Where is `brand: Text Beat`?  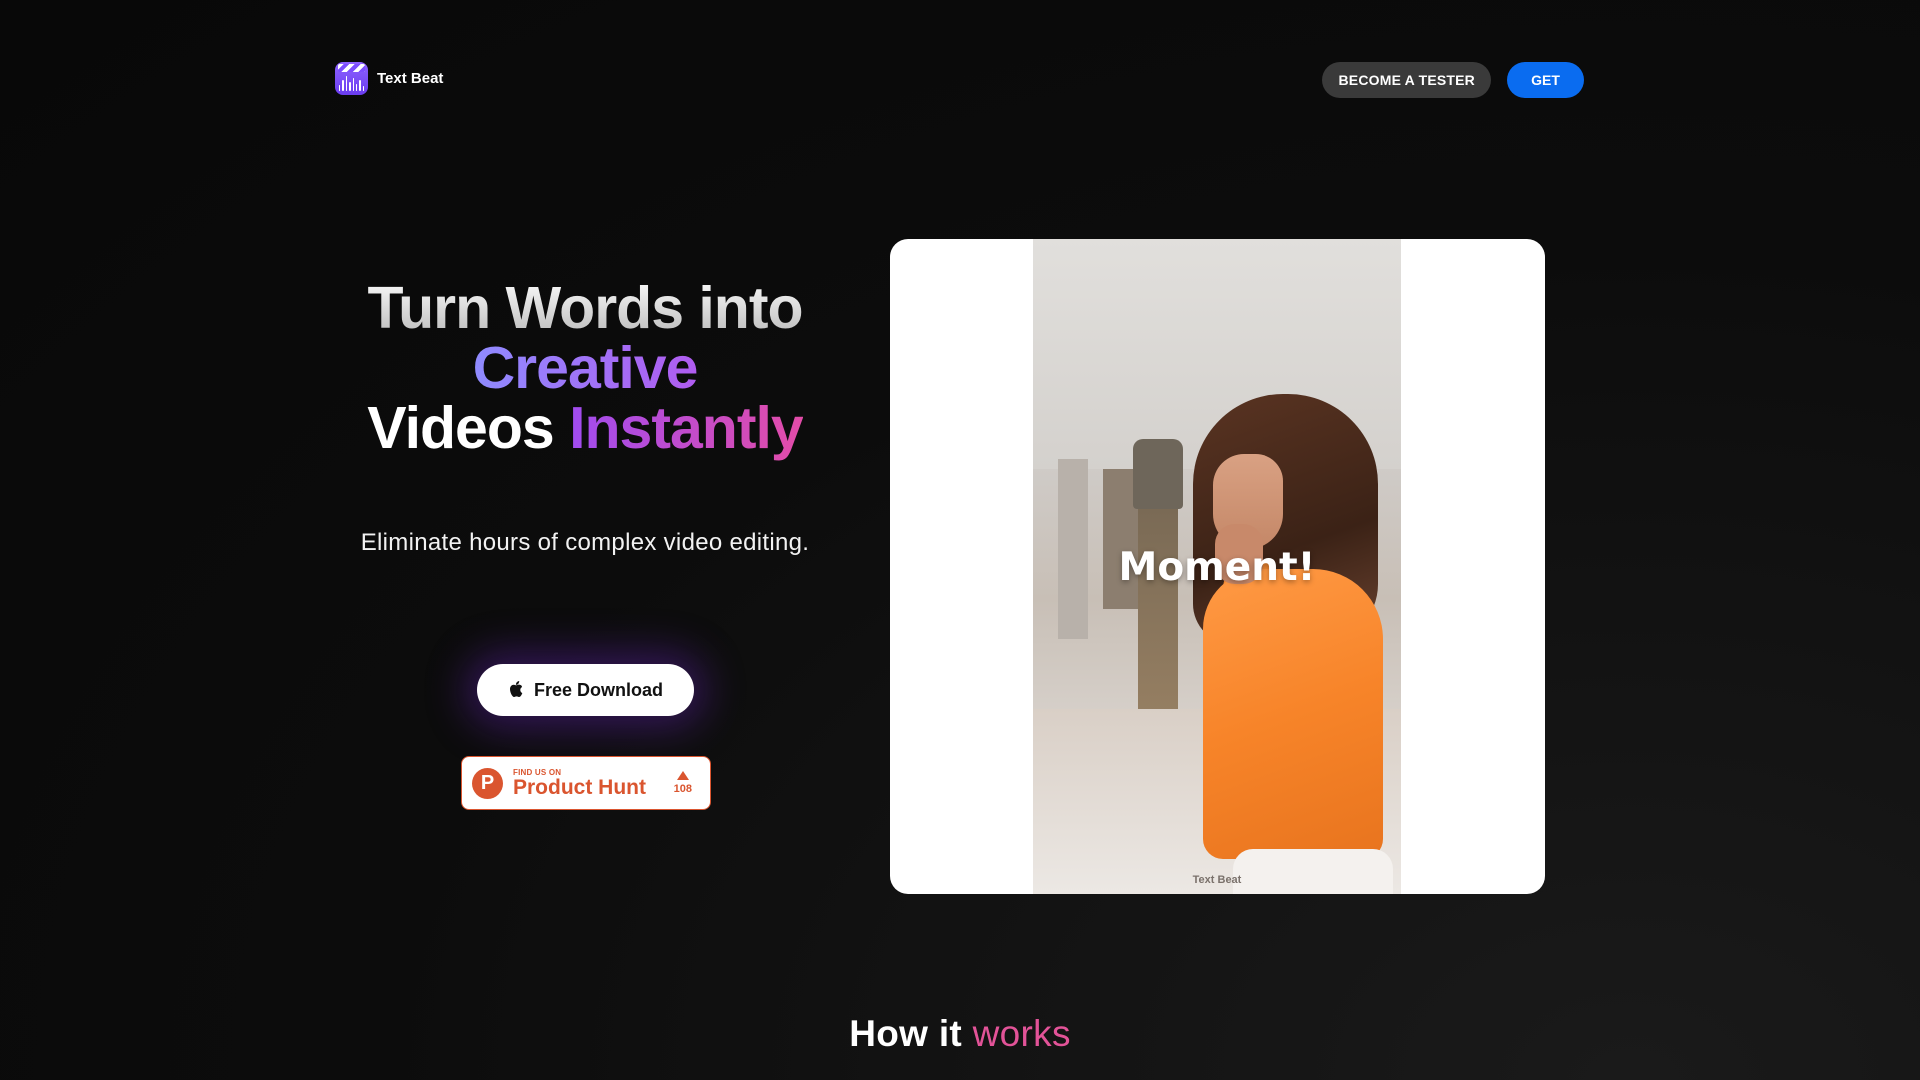 brand: Text Beat is located at coordinates (389, 78).